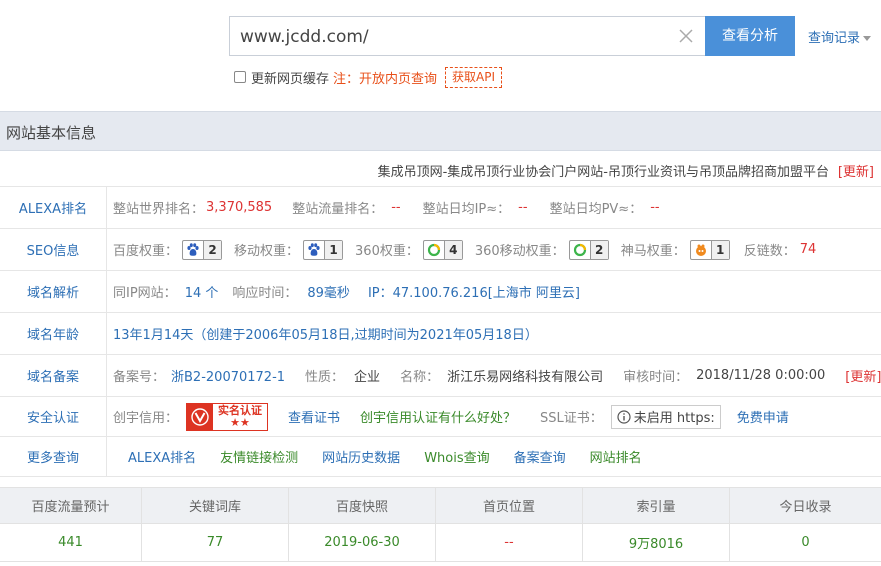  Describe the element at coordinates (653, 251) in the screenshot. I see `shenma-weight-key: 神马权重：` at that location.